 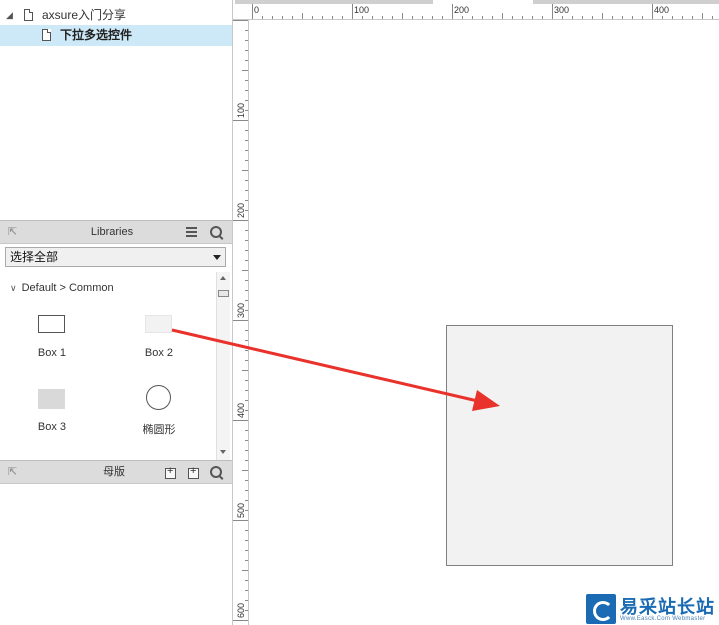 What do you see at coordinates (116, 472) in the screenshot?
I see `masters-header: ⇱ 母版` at bounding box center [116, 472].